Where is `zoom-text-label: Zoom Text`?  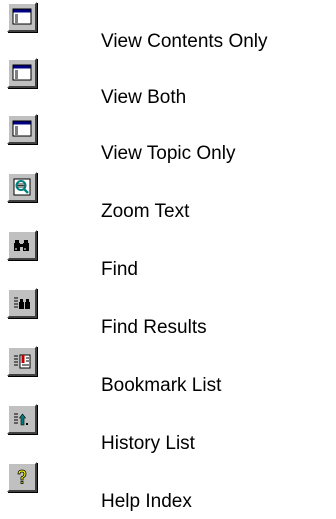
zoom-text-label: Zoom Text is located at coordinates (145, 211).